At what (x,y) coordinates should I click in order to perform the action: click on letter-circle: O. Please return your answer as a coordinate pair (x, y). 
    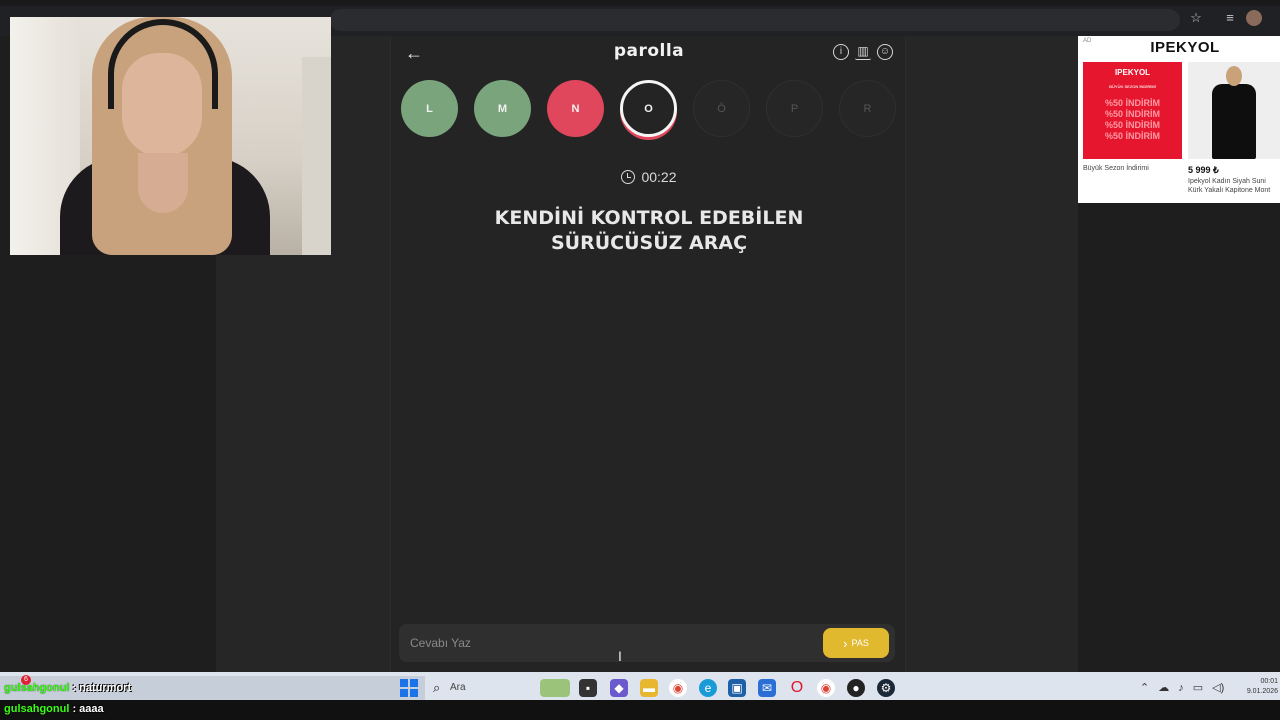
    Looking at the image, I should click on (648, 108).